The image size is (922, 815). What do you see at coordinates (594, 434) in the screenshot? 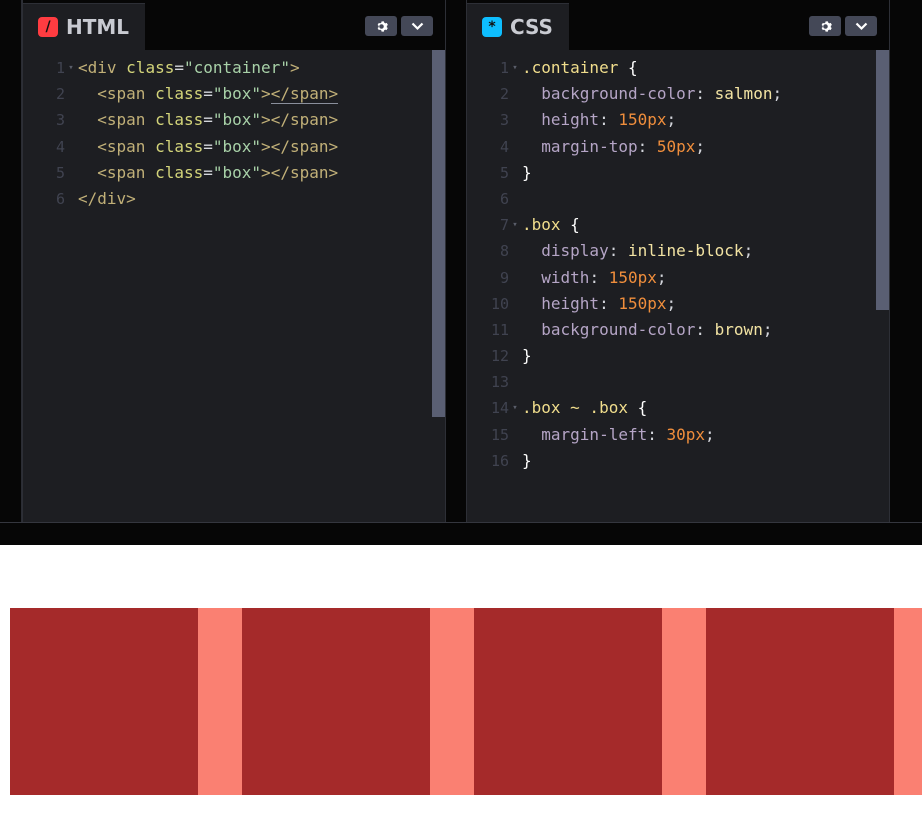
I see `code-token: margin-left` at bounding box center [594, 434].